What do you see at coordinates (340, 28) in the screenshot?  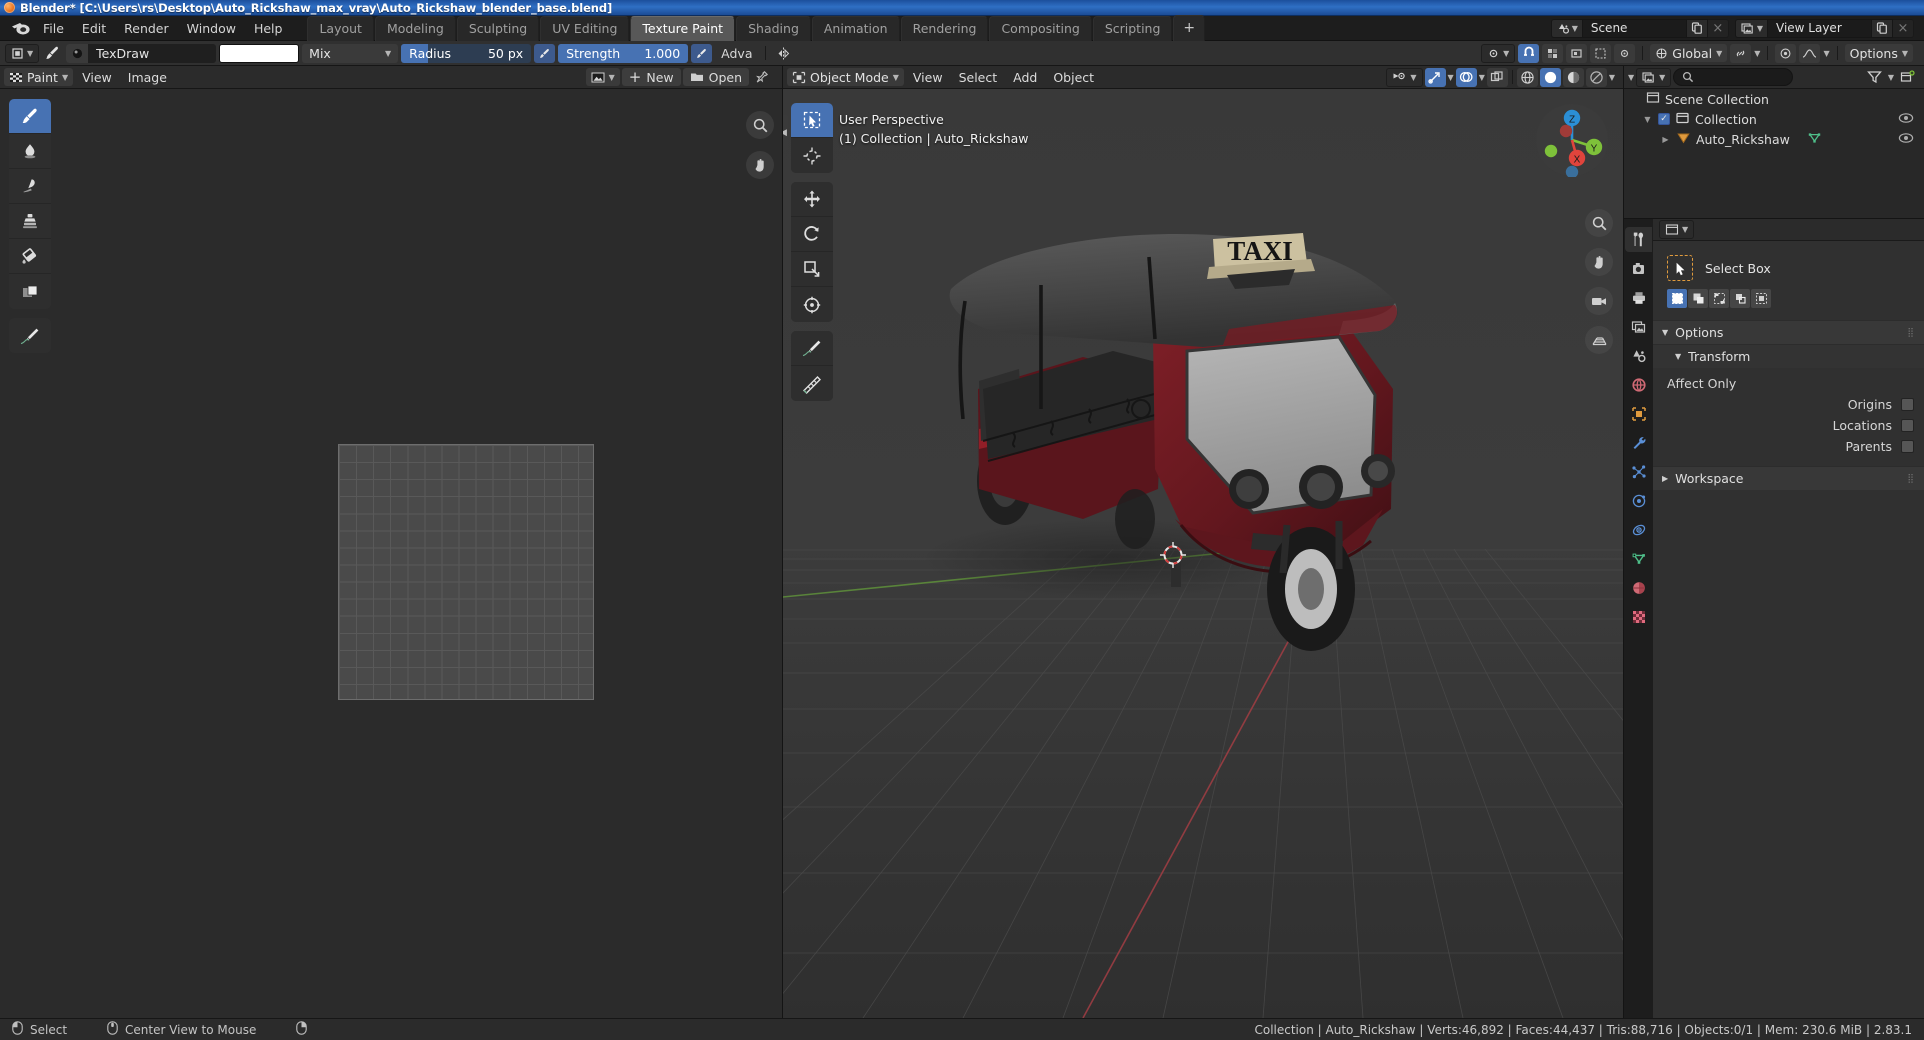 I see `tab-layout: Layout` at bounding box center [340, 28].